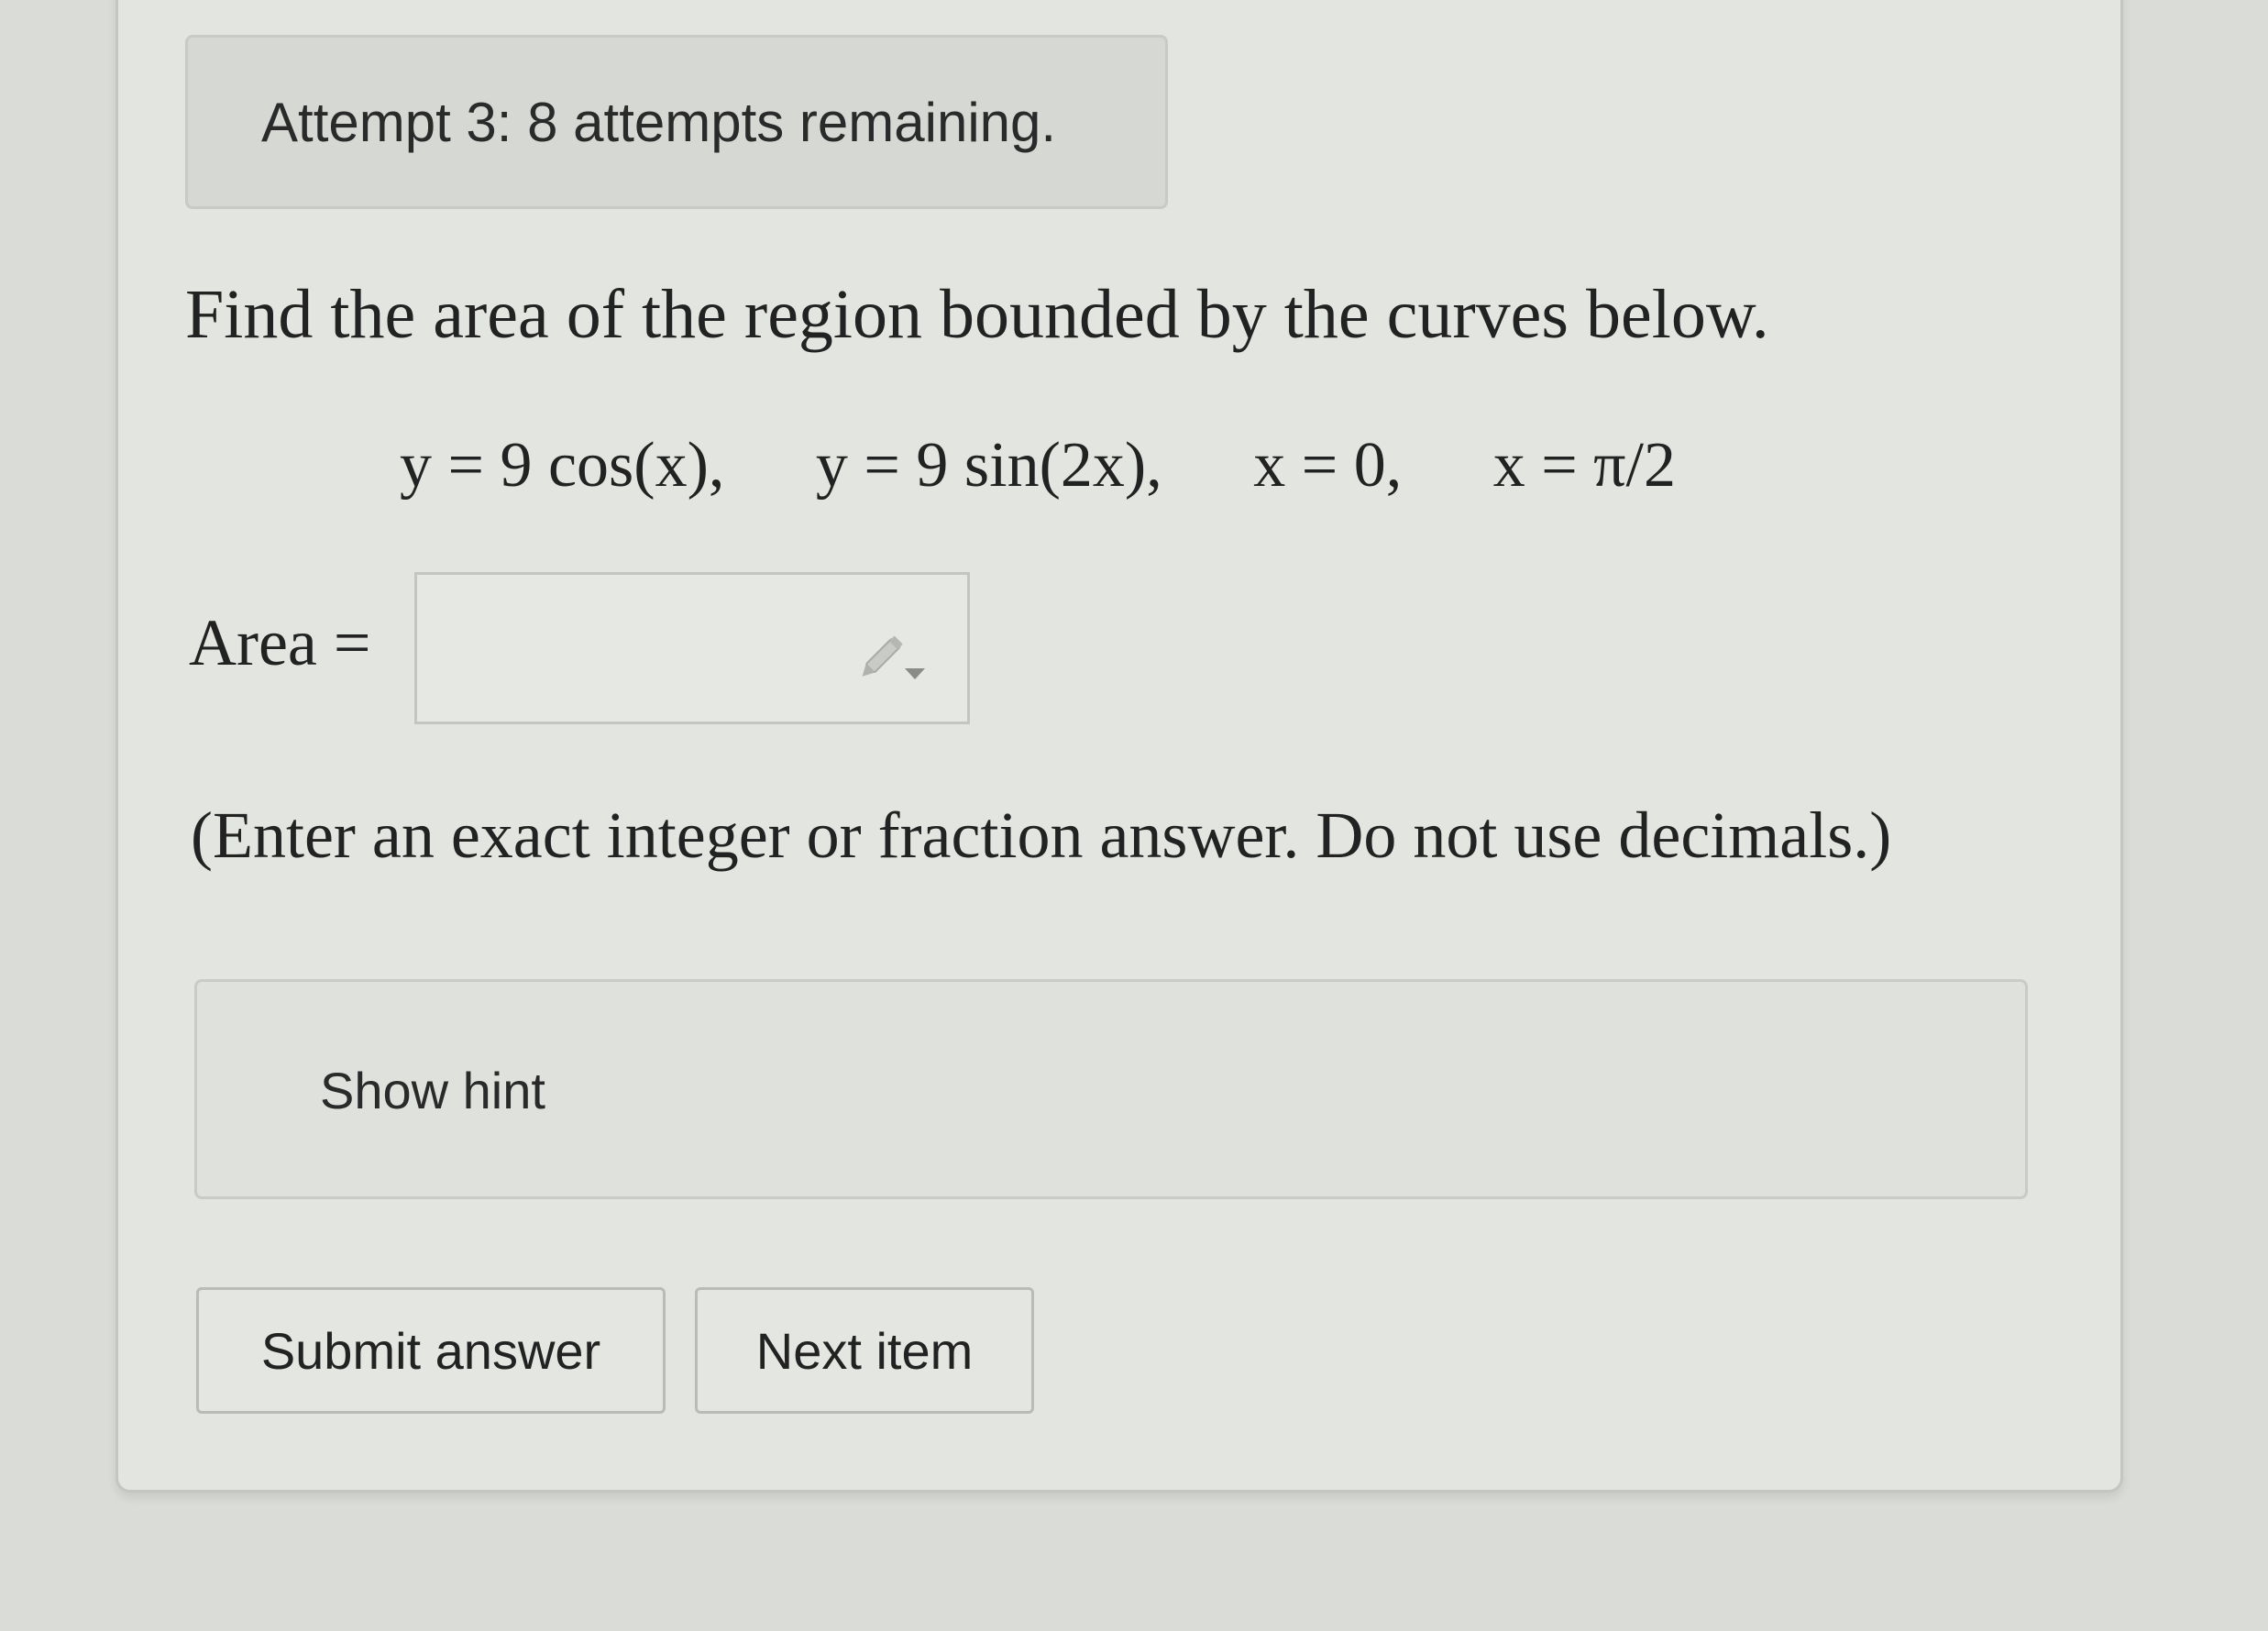 The image size is (2268, 1631). Describe the element at coordinates (629, 649) in the screenshot. I see `answer-input` at that location.